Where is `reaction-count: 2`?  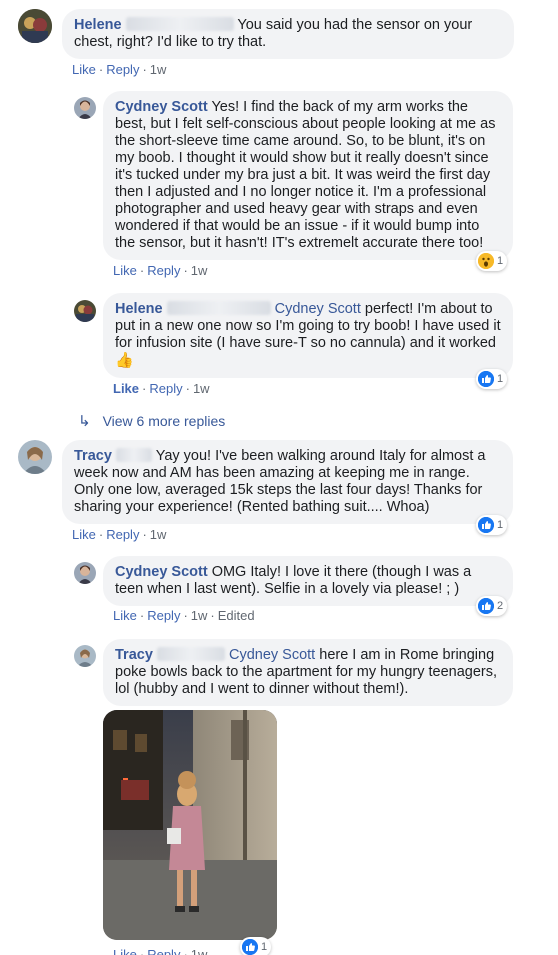
reaction-count: 2 is located at coordinates (492, 606).